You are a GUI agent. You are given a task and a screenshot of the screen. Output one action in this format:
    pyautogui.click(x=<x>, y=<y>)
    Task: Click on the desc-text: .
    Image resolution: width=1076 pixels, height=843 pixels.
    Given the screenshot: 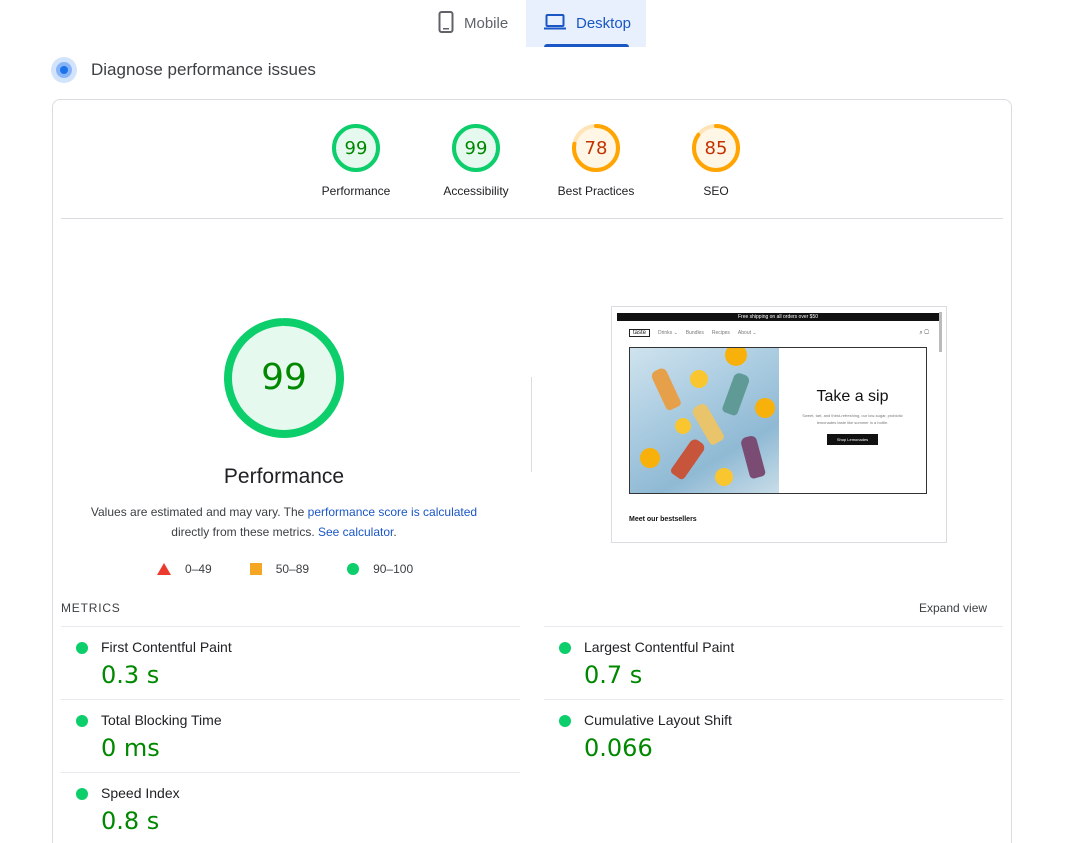 What is the action you would take?
    pyautogui.click(x=395, y=532)
    